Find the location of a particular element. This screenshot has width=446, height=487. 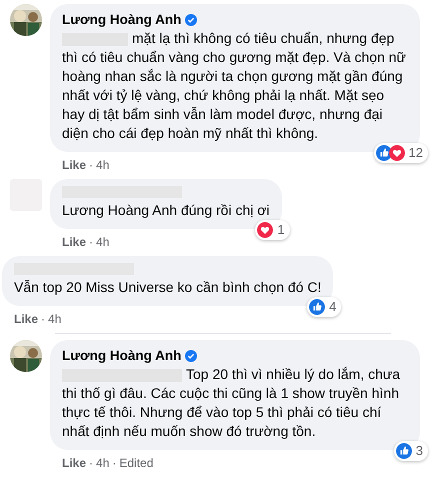

comment-text: Top 20 thì vì nhiều lý do lắm, chưa thi thố gì đâu. Các cuộc thi cũng là 1 show truyền hình thực tế thôi. Nhưng để vào top 5 thì phải có tiêu chí nhất định nếu muốn show đó trường tồn. is located at coordinates (232, 403).